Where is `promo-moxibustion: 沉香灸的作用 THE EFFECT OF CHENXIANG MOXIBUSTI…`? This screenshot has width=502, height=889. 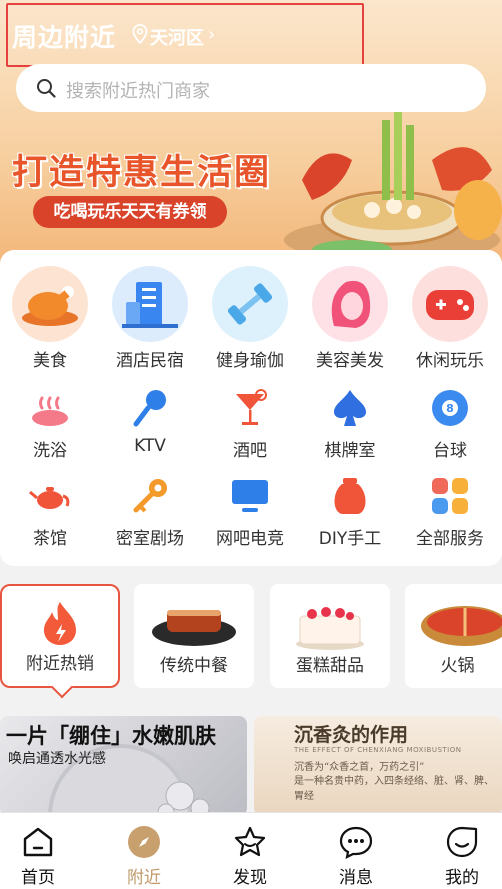
promo-moxibustion: 沉香灸的作用 THE EFFECT OF CHENXIANG MOXIBUSTI… is located at coordinates (378, 766).